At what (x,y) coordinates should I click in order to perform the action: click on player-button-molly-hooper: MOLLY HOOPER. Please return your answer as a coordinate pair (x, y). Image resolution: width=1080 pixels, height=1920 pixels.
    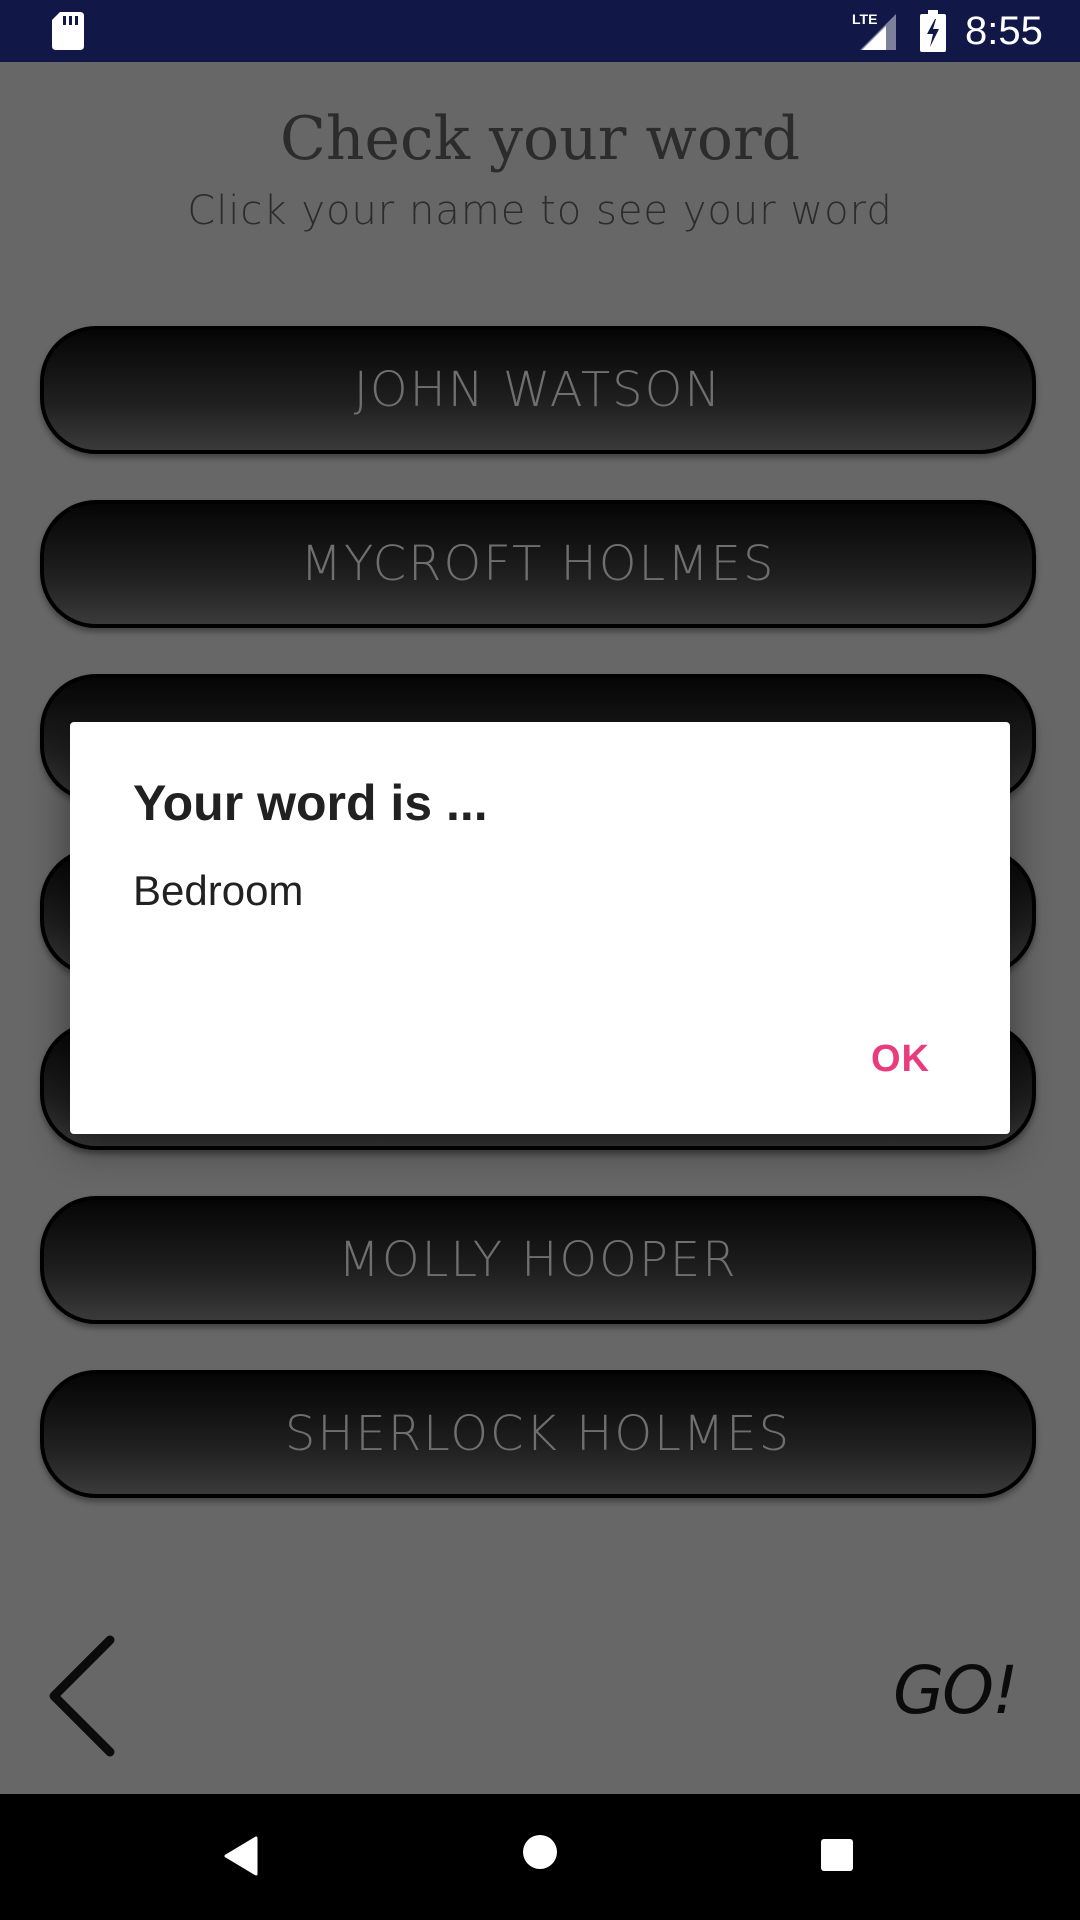
    Looking at the image, I should click on (538, 1260).